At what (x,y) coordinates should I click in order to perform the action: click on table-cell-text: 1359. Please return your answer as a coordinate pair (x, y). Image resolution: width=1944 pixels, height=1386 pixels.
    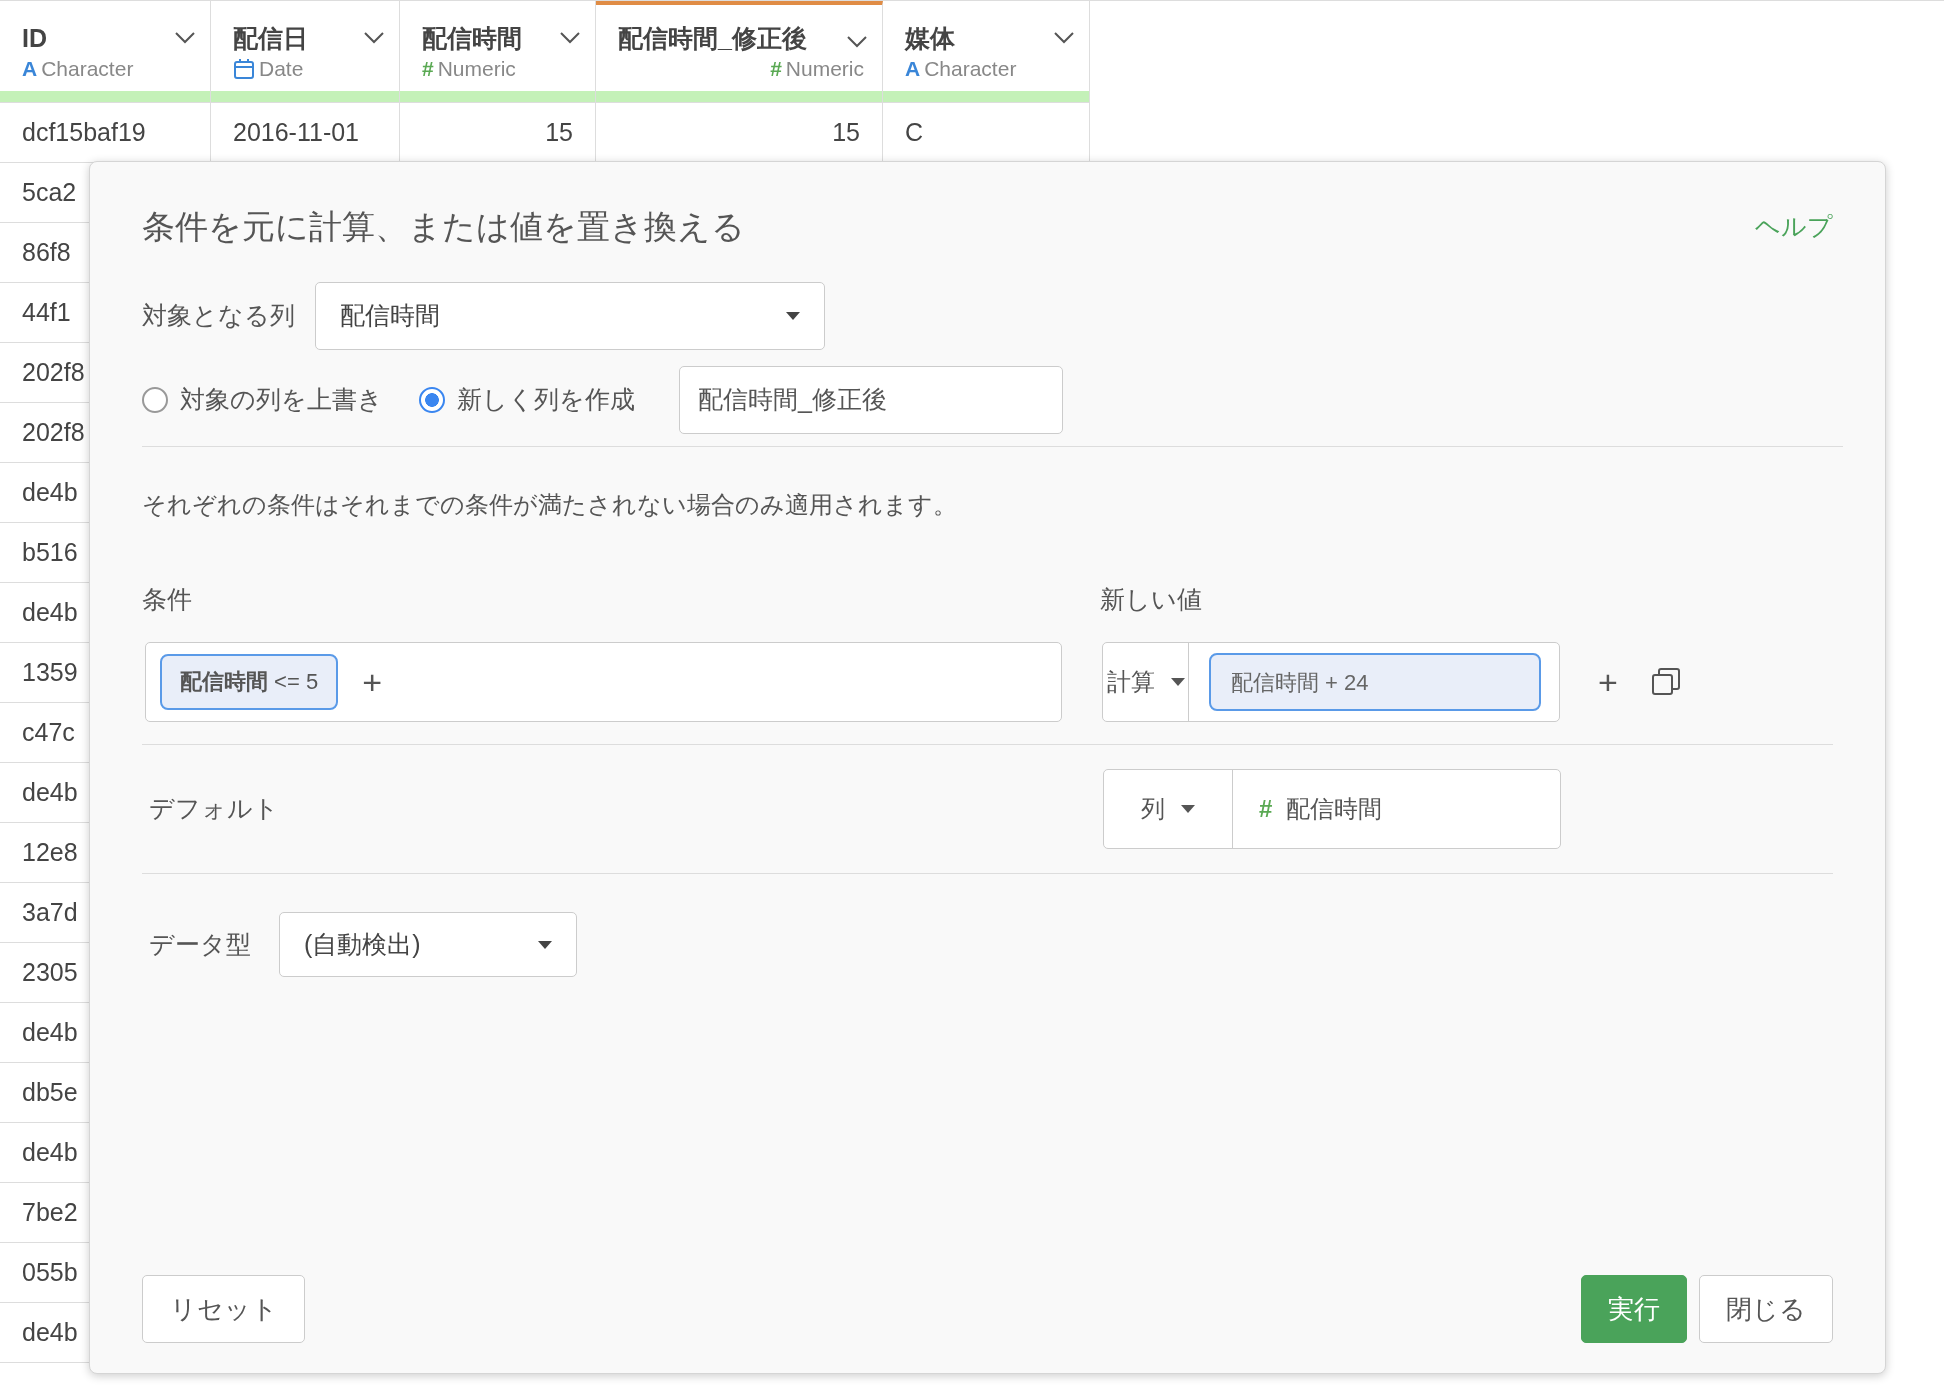
    Looking at the image, I should click on (50, 672).